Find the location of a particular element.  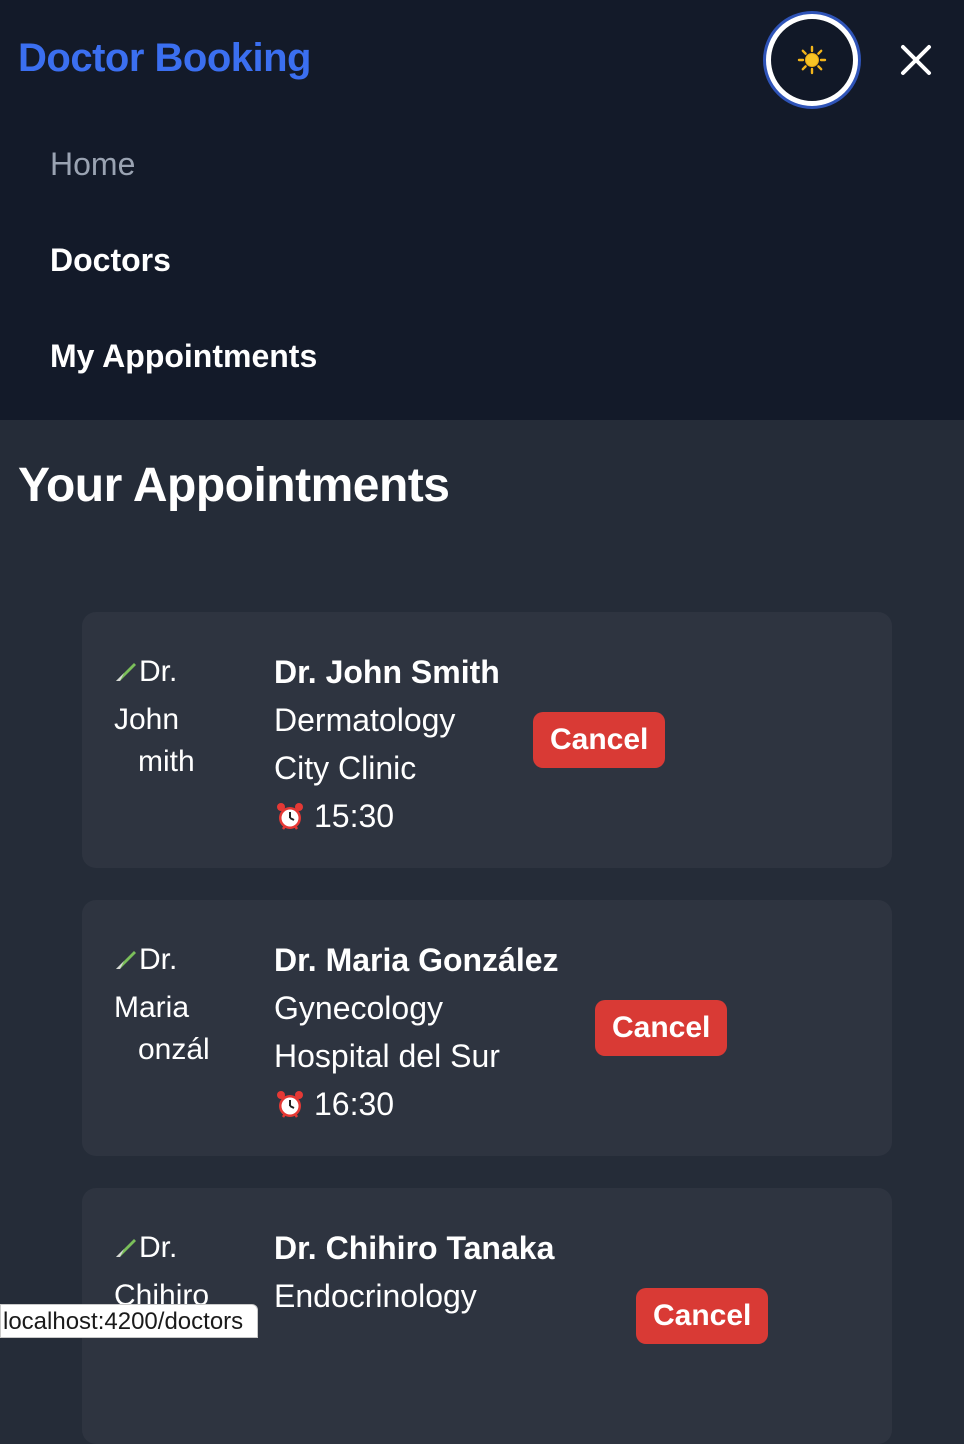

doctor-name: Dr. Maria González is located at coordinates (416, 960).